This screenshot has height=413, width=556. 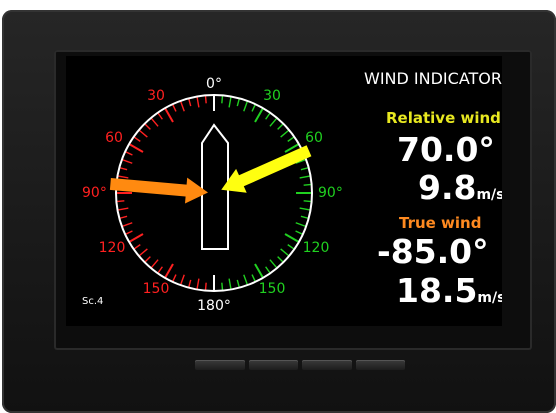 What do you see at coordinates (433, 251) in the screenshot?
I see `true-wind-direction: -85.0°` at bounding box center [433, 251].